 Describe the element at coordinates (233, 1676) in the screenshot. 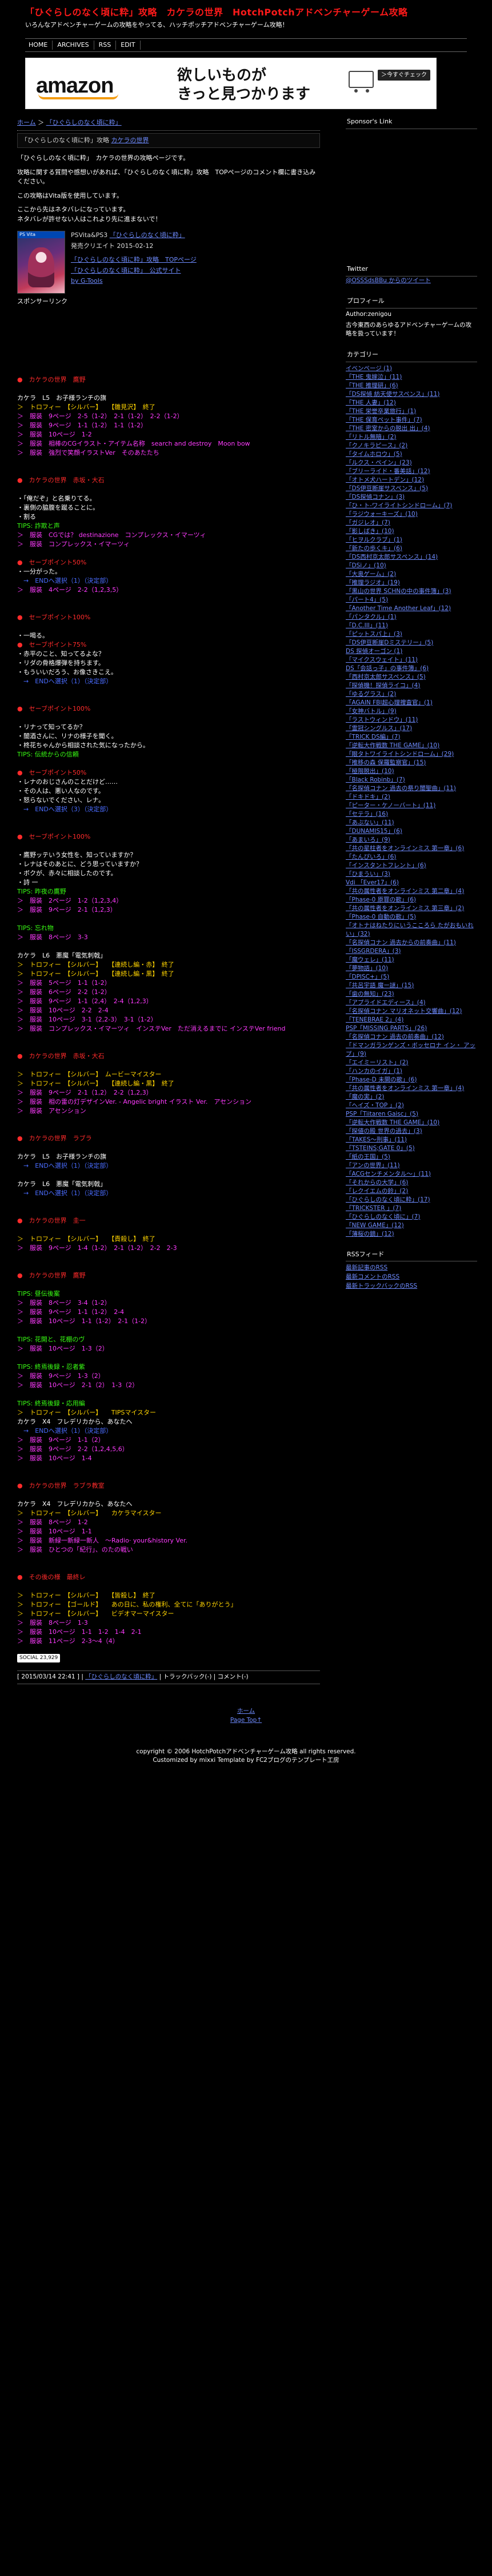

I see `post-comment: コメント(-)` at that location.